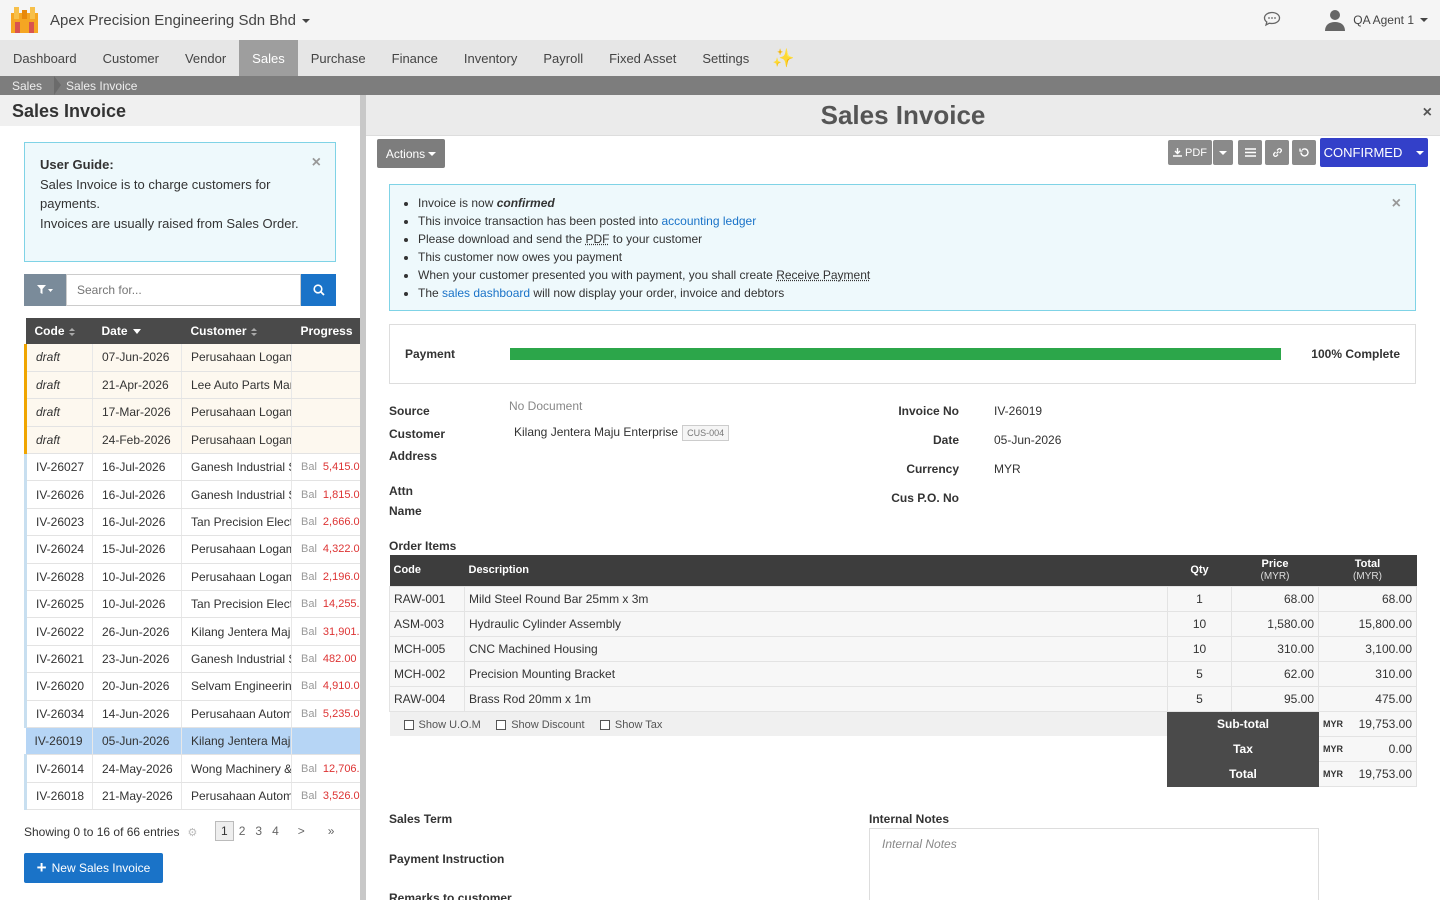  I want to click on company-switcher: Apex Precision Engineering Sdn Bhd, so click(180, 20).